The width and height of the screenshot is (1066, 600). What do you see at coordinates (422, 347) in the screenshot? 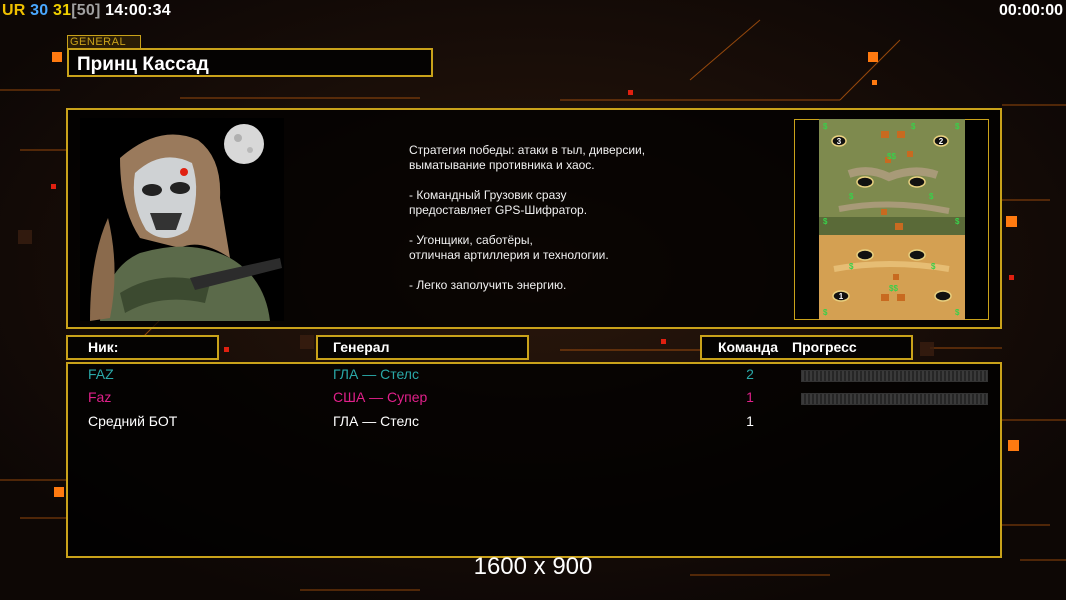
I see `header-general: Генерал` at bounding box center [422, 347].